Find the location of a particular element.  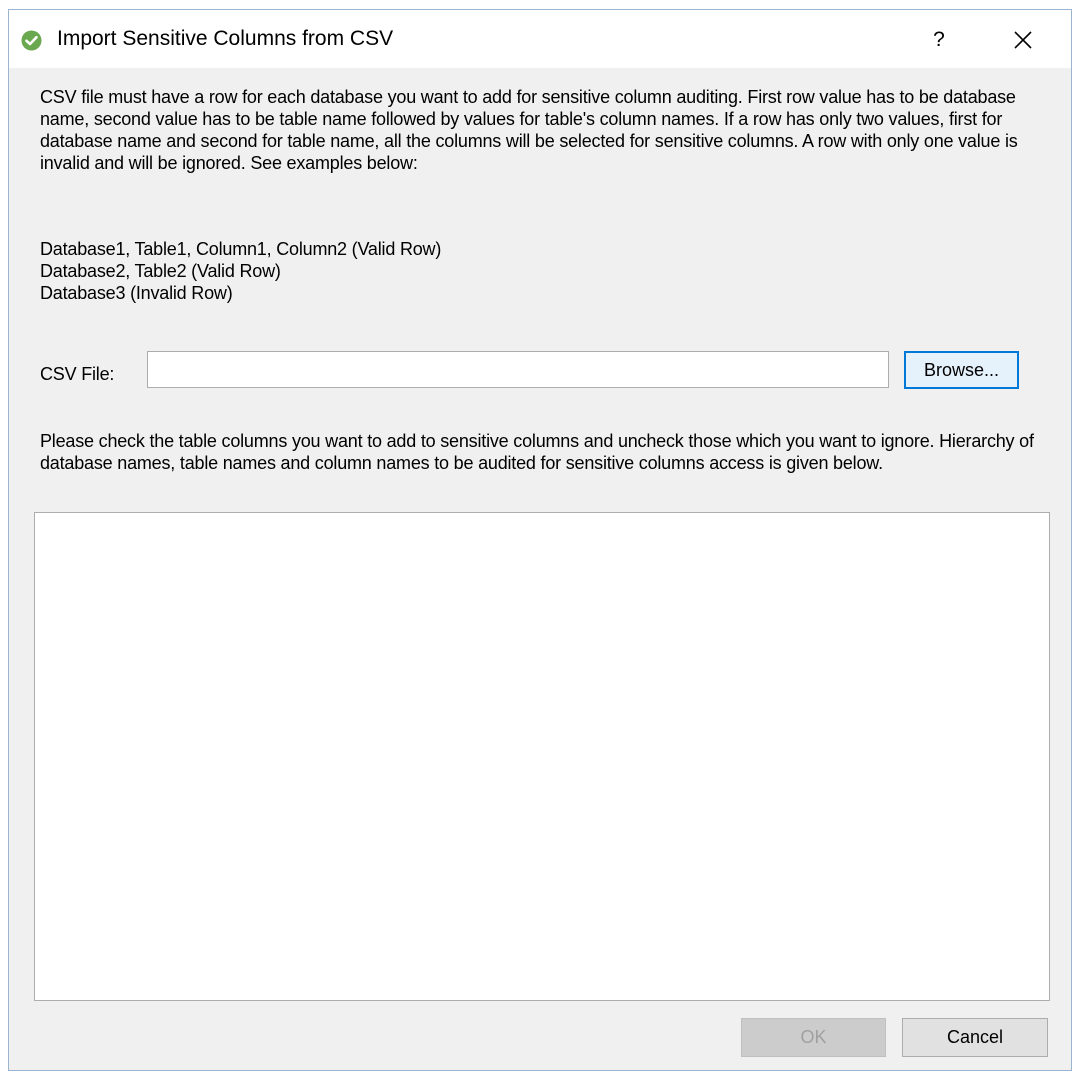

example-row: Database2, Table2 (Valid Row) is located at coordinates (160, 271).